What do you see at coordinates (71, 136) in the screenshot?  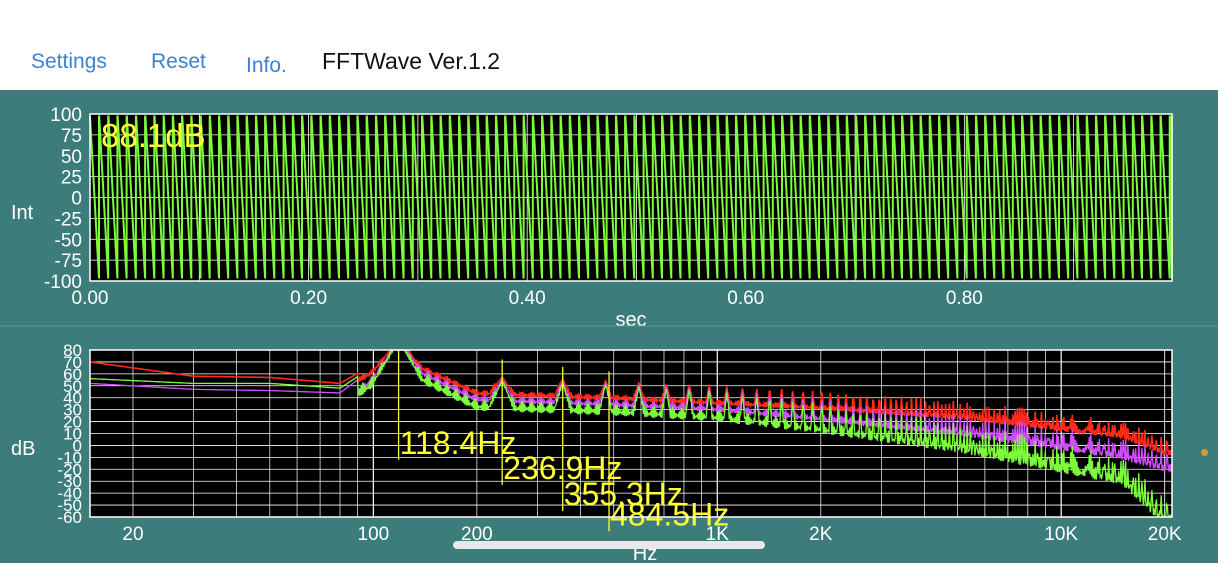 I see `waveform-y-tick-label: 75` at bounding box center [71, 136].